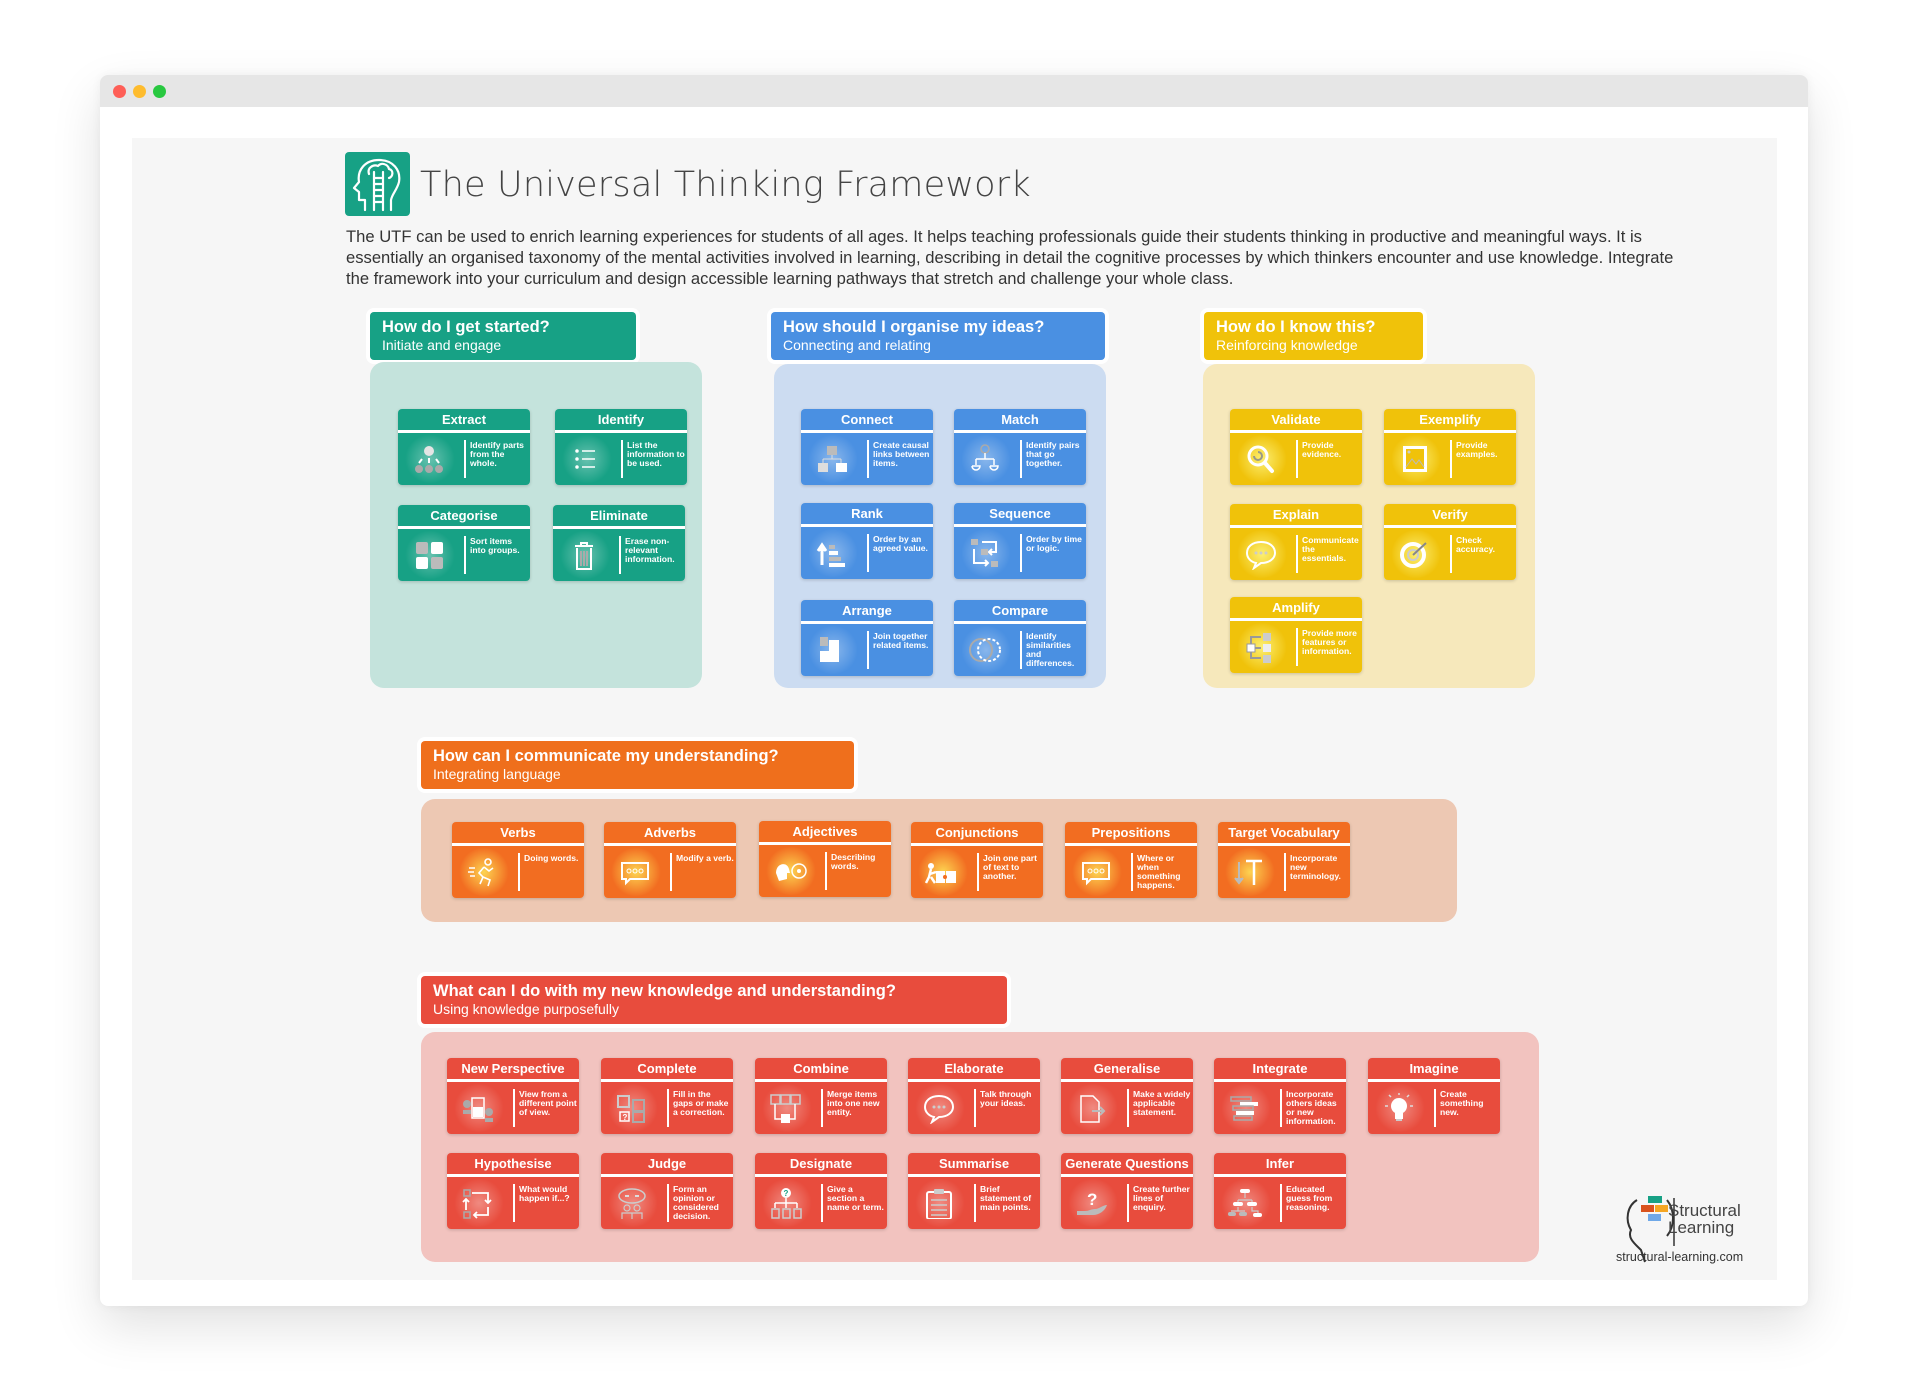 This screenshot has width=1908, height=1382. What do you see at coordinates (696, 1202) in the screenshot?
I see `card-description: Form an opinion or considered decision.` at bounding box center [696, 1202].